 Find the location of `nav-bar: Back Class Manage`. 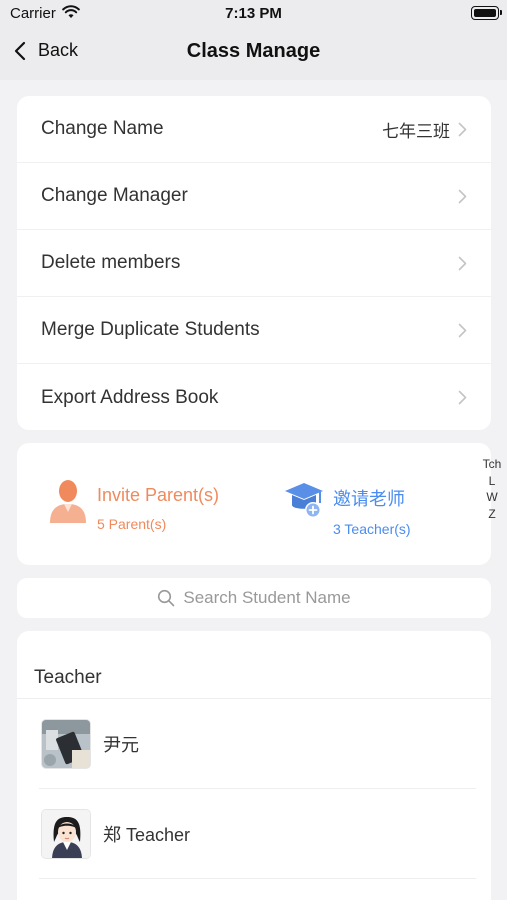

nav-bar: Back Class Manage is located at coordinates (253, 54).